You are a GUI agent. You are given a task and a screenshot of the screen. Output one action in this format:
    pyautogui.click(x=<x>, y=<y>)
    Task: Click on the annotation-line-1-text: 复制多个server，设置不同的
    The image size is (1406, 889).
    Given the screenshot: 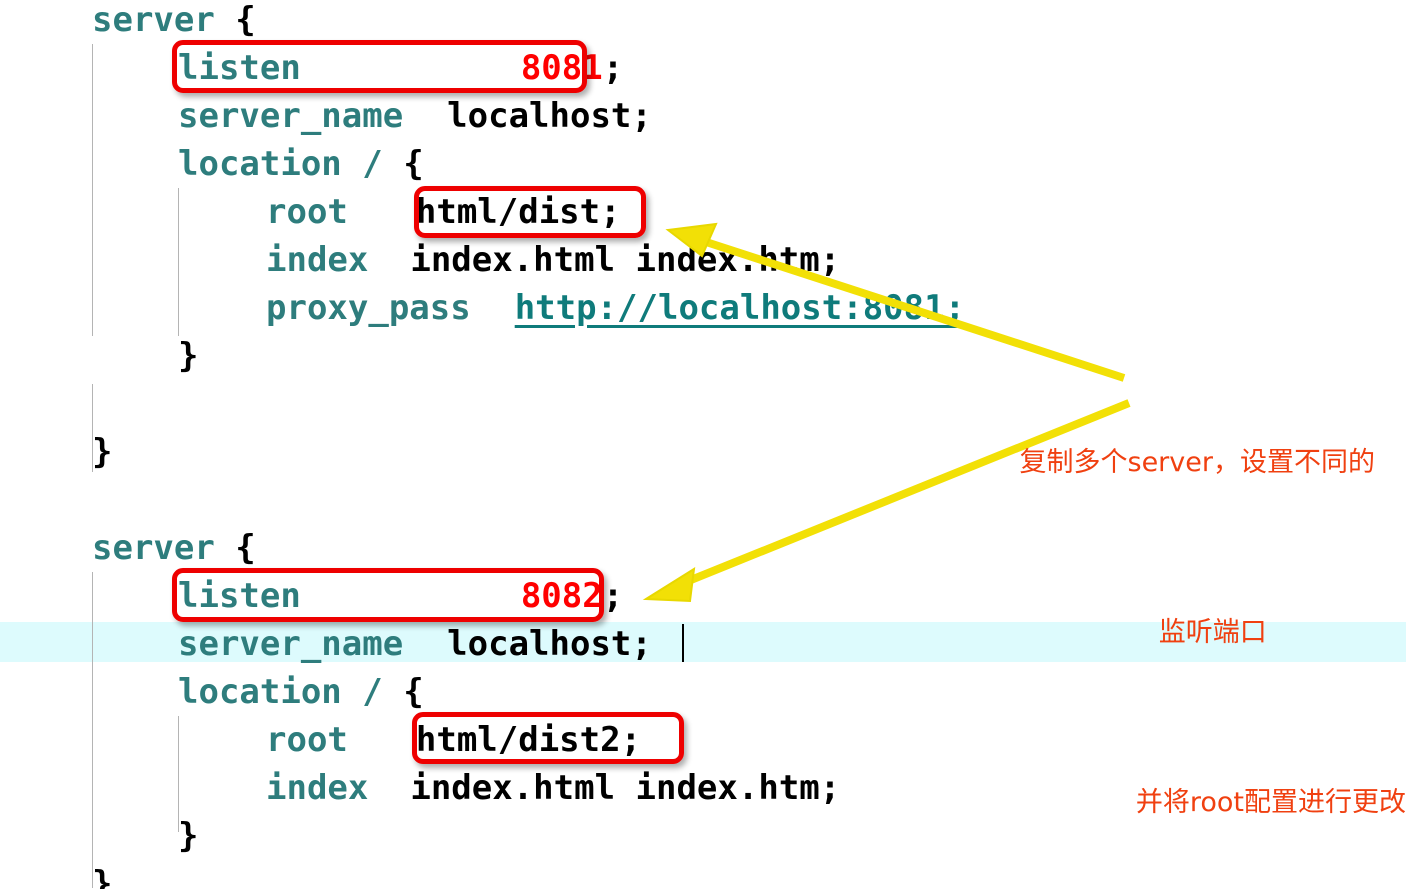 What is the action you would take?
    pyautogui.click(x=1197, y=462)
    